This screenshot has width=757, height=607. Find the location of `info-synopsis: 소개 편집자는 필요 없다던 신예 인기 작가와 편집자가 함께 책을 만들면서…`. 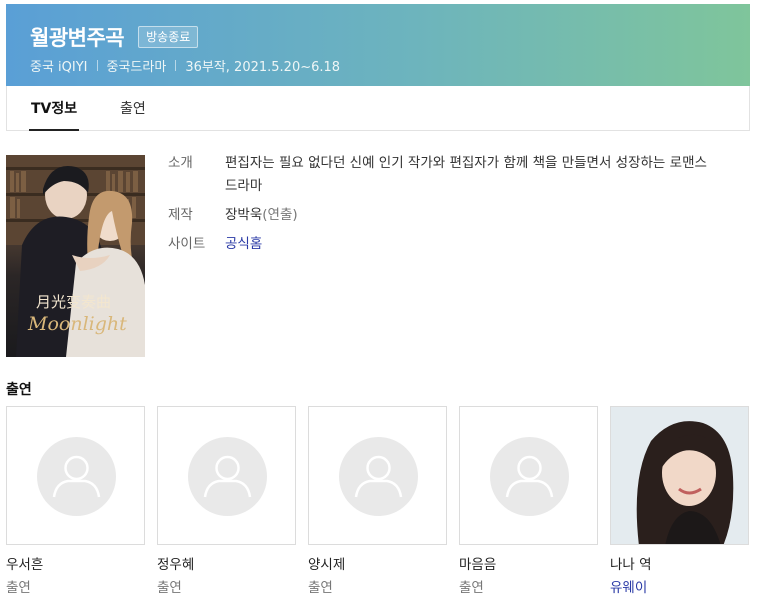

info-synopsis: 소개 편집자는 필요 없다던 신예 인기 작가와 편집자가 함께 책을 만들면서… is located at coordinates (448, 175).